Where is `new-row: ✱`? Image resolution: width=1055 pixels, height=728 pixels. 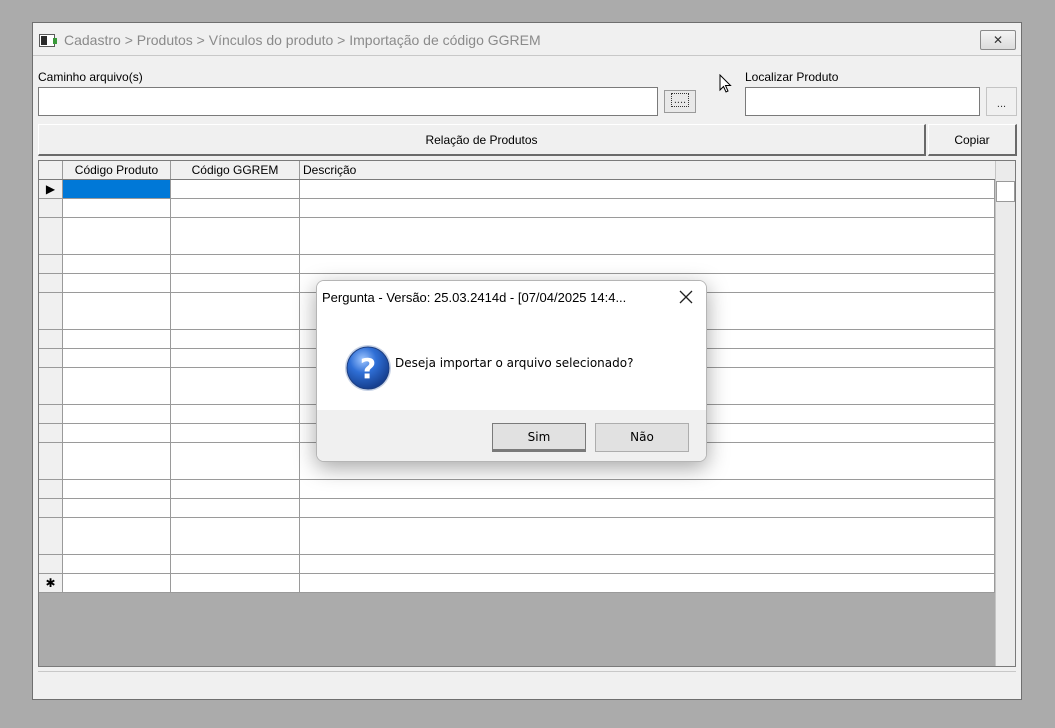 new-row: ✱ is located at coordinates (517, 583).